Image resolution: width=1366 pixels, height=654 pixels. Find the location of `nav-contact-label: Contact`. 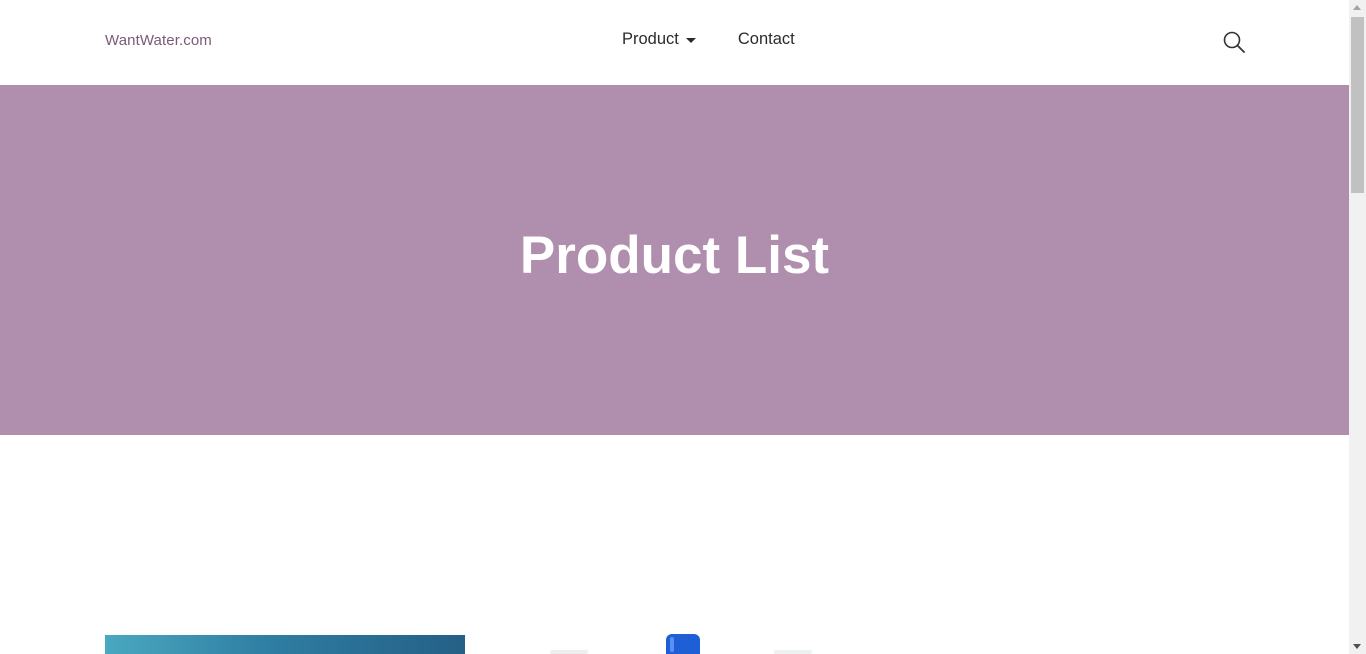

nav-contact-label: Contact is located at coordinates (766, 39).